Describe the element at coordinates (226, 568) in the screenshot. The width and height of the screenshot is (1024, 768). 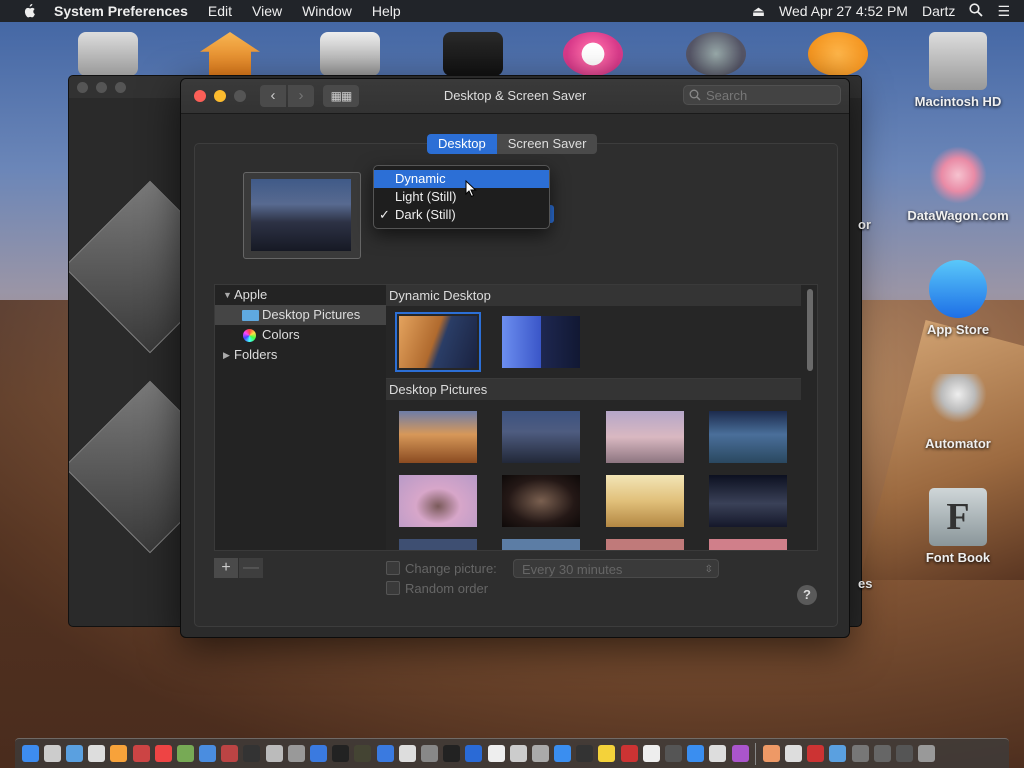
I see `add-folder-button: +` at that location.